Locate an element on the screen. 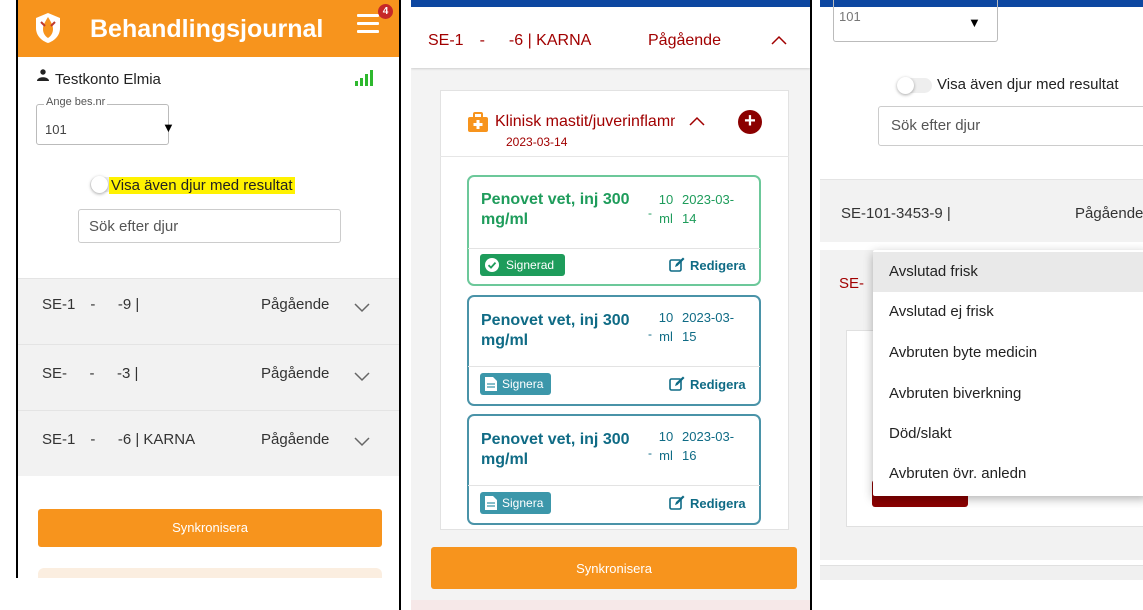  menu-option: Avslutad frisk is located at coordinates (1008, 272).